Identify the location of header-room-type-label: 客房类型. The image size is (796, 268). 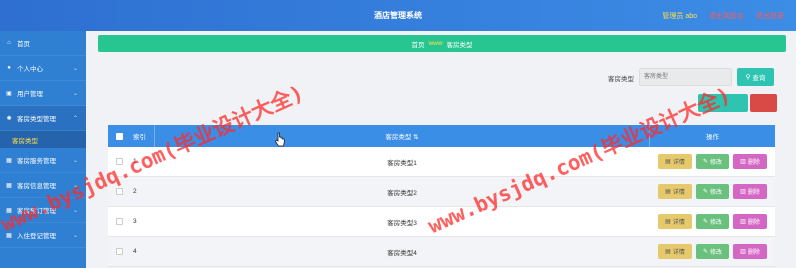
(398, 137).